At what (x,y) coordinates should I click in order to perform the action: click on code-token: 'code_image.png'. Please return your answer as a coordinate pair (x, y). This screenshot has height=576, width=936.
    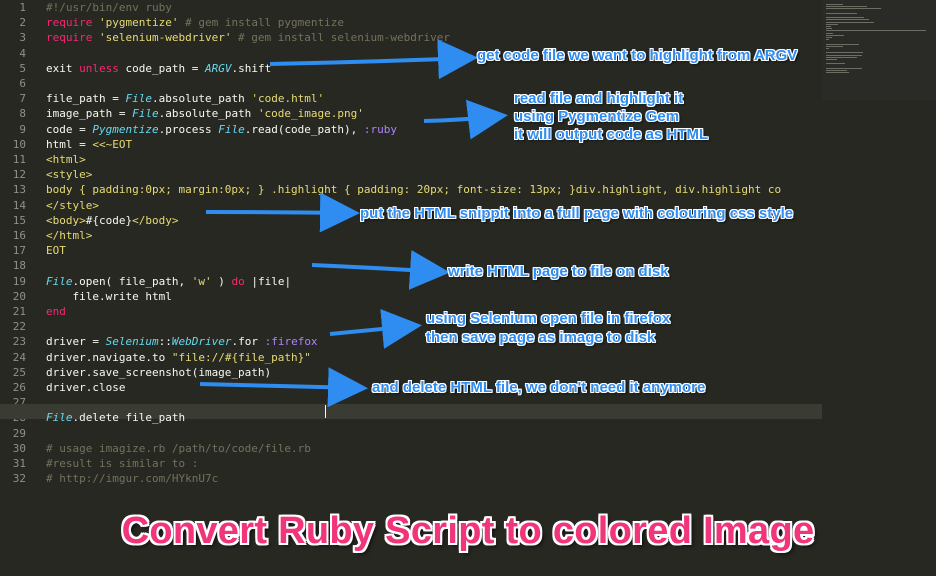
    Looking at the image, I should click on (310, 114).